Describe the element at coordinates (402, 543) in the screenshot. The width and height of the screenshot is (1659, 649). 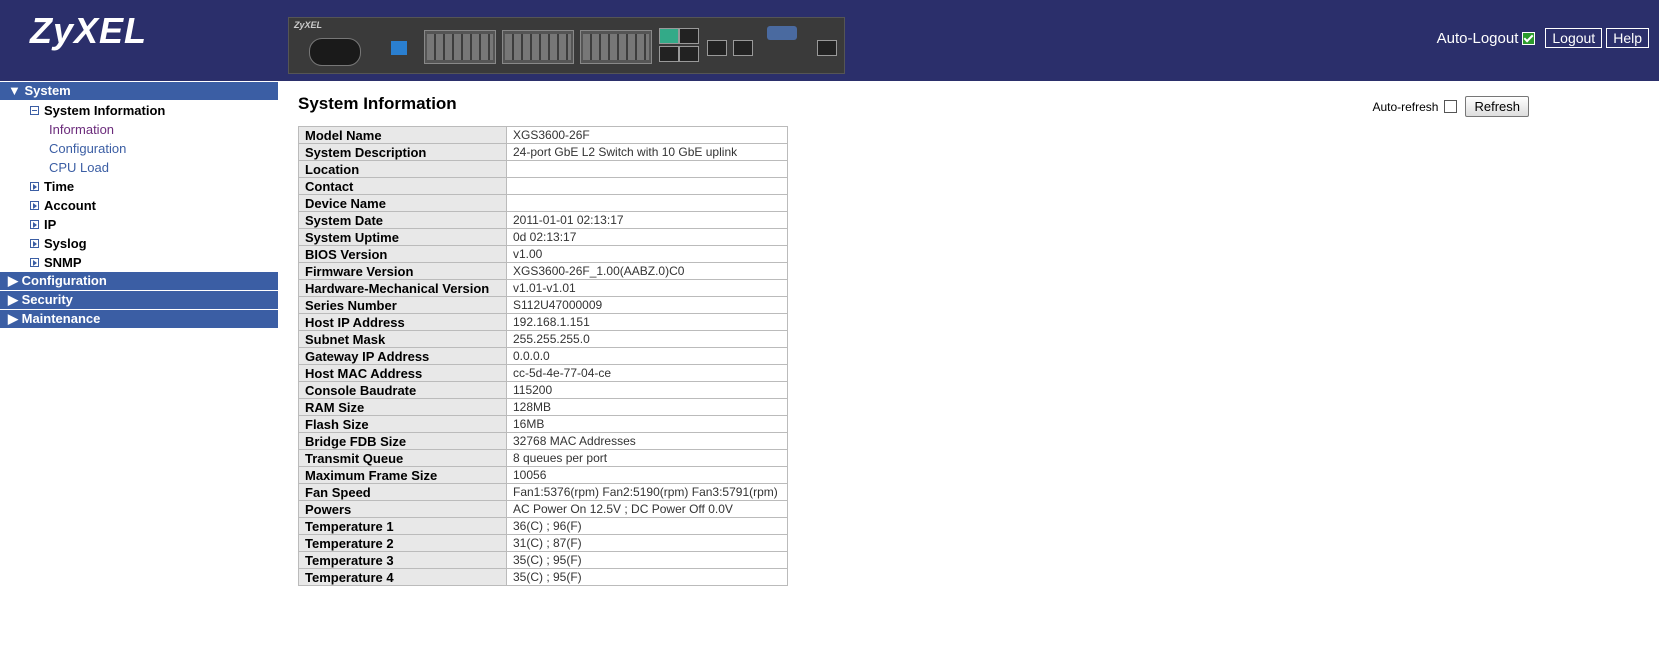
I see `row-label: Temperature 2` at that location.